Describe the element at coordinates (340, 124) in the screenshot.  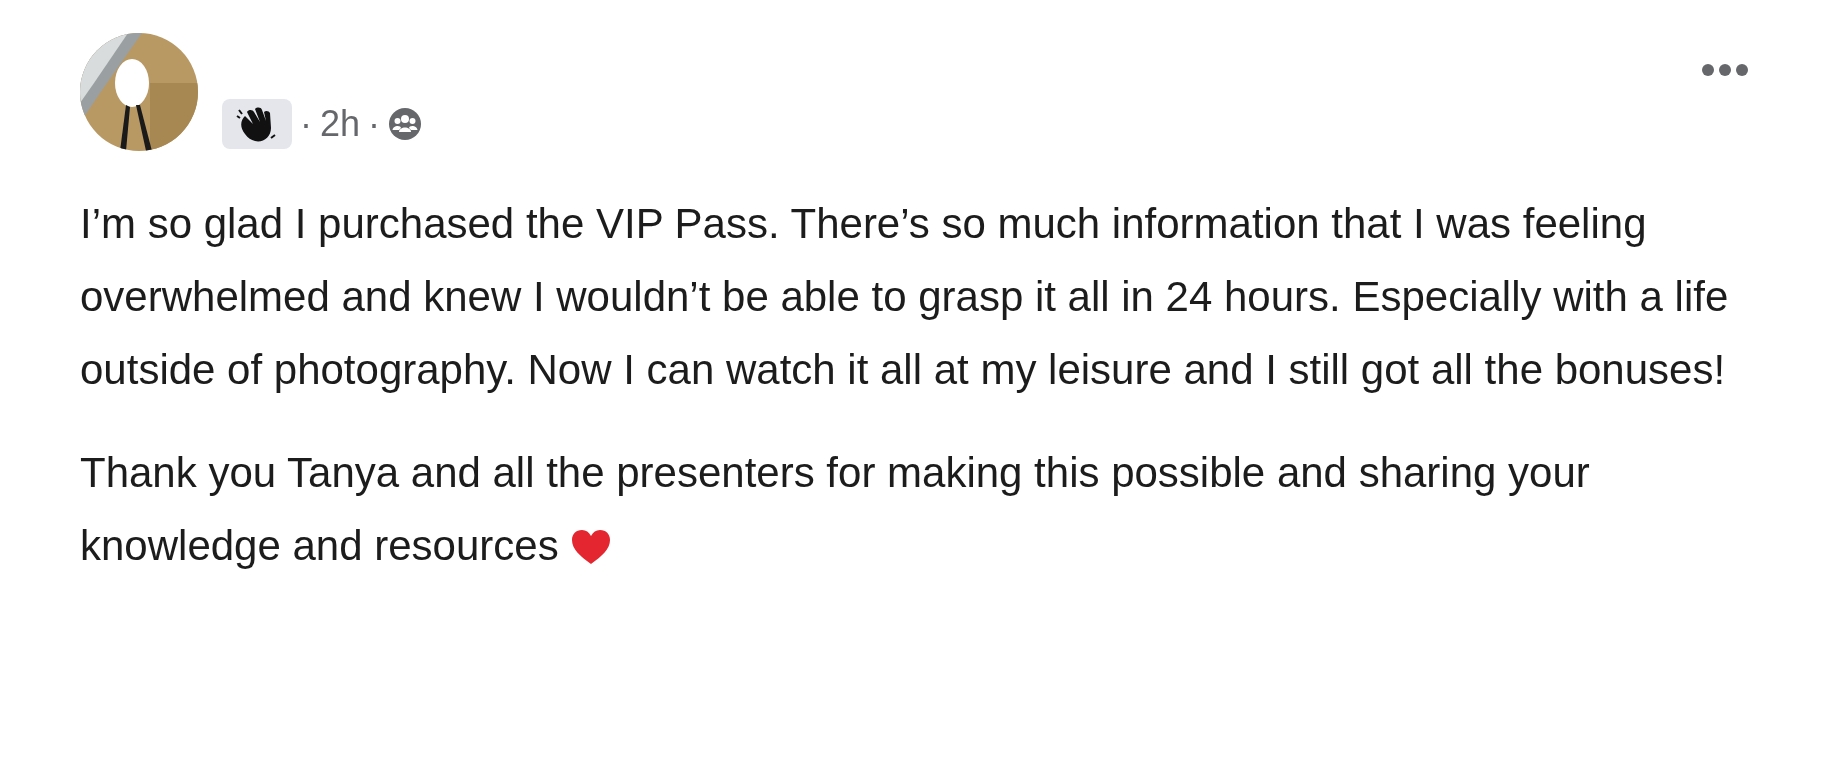
I see `post-time: 2h` at that location.